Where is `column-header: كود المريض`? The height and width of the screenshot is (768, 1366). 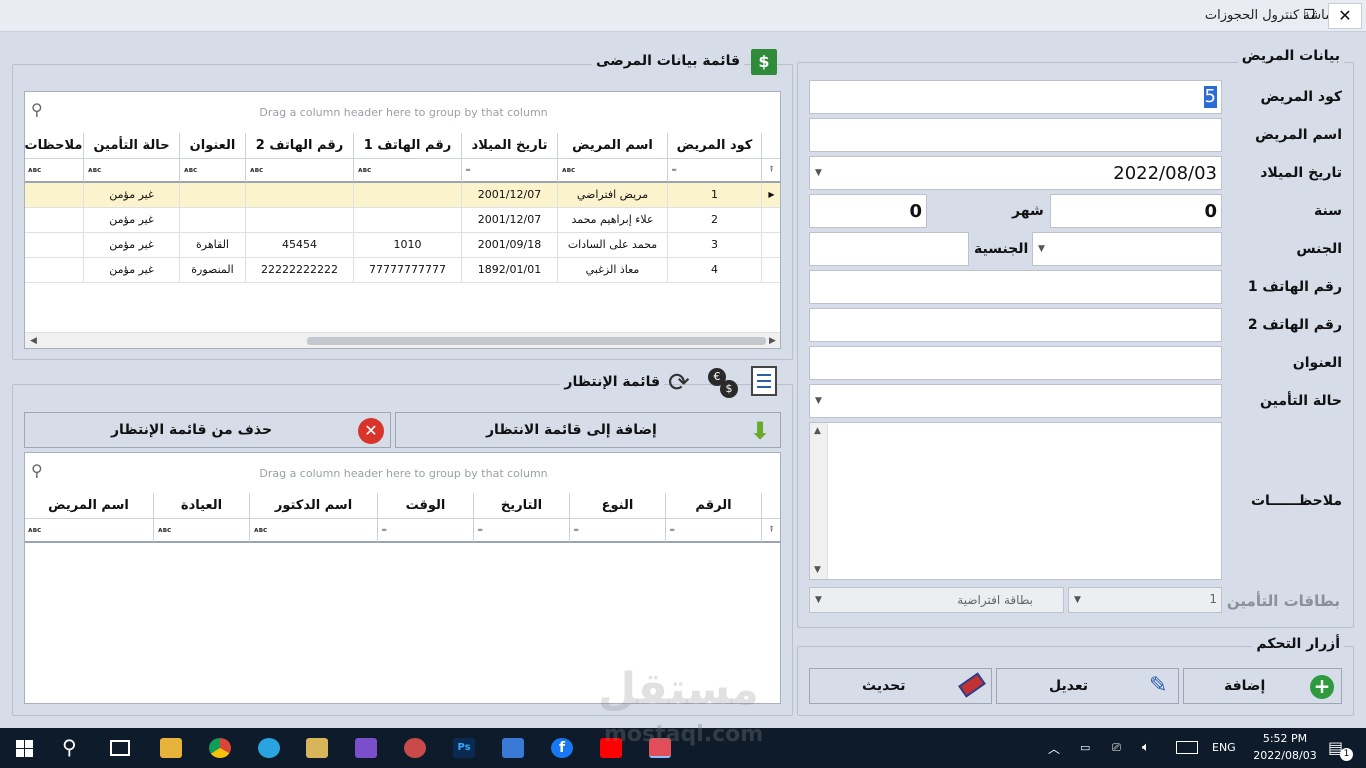
column-header: كود المريض is located at coordinates (715, 146).